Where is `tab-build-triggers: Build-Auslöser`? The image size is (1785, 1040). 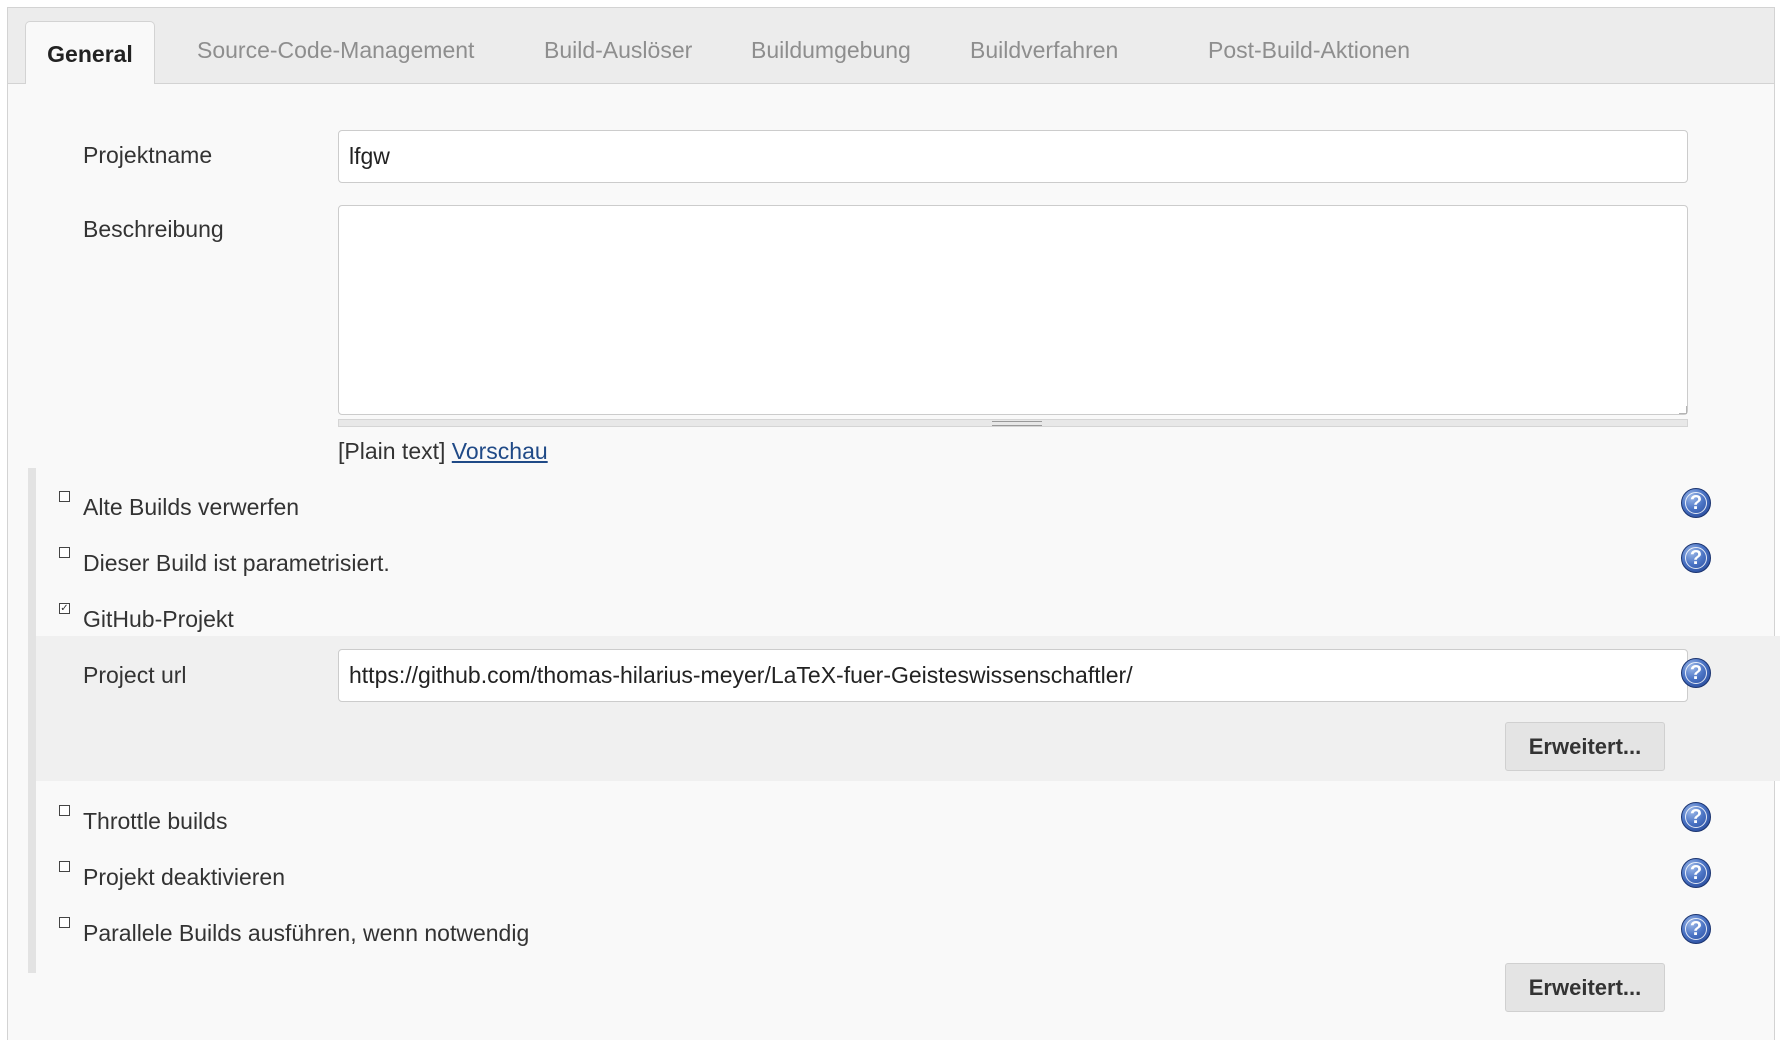 tab-build-triggers: Build-Auslöser is located at coordinates (618, 50).